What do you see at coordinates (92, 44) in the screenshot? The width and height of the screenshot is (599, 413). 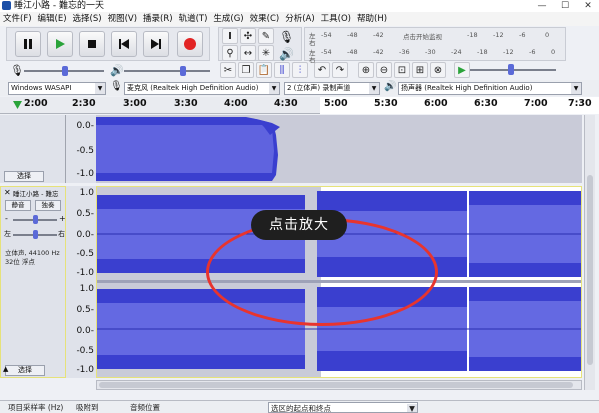 I see `stop-button` at bounding box center [92, 44].